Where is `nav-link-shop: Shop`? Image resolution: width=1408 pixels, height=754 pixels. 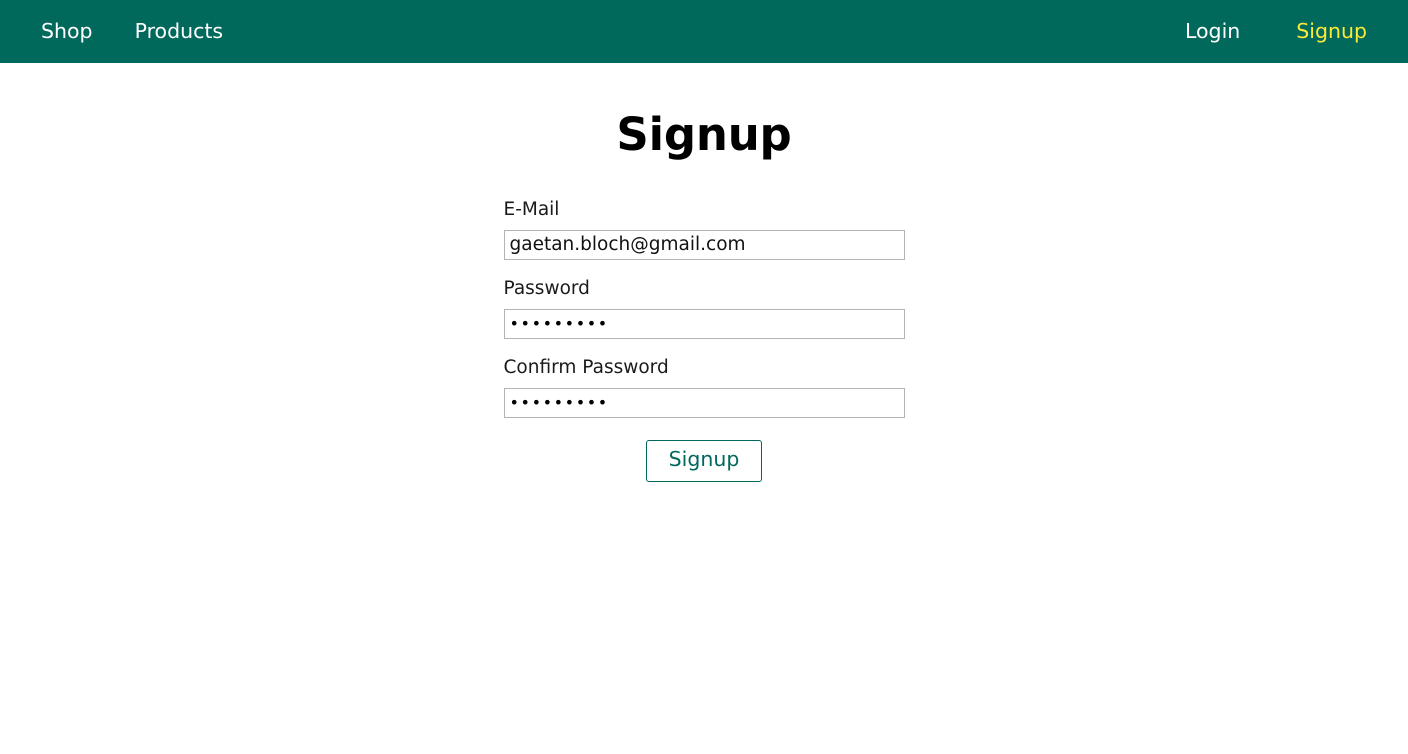
nav-link-shop: Shop is located at coordinates (67, 31).